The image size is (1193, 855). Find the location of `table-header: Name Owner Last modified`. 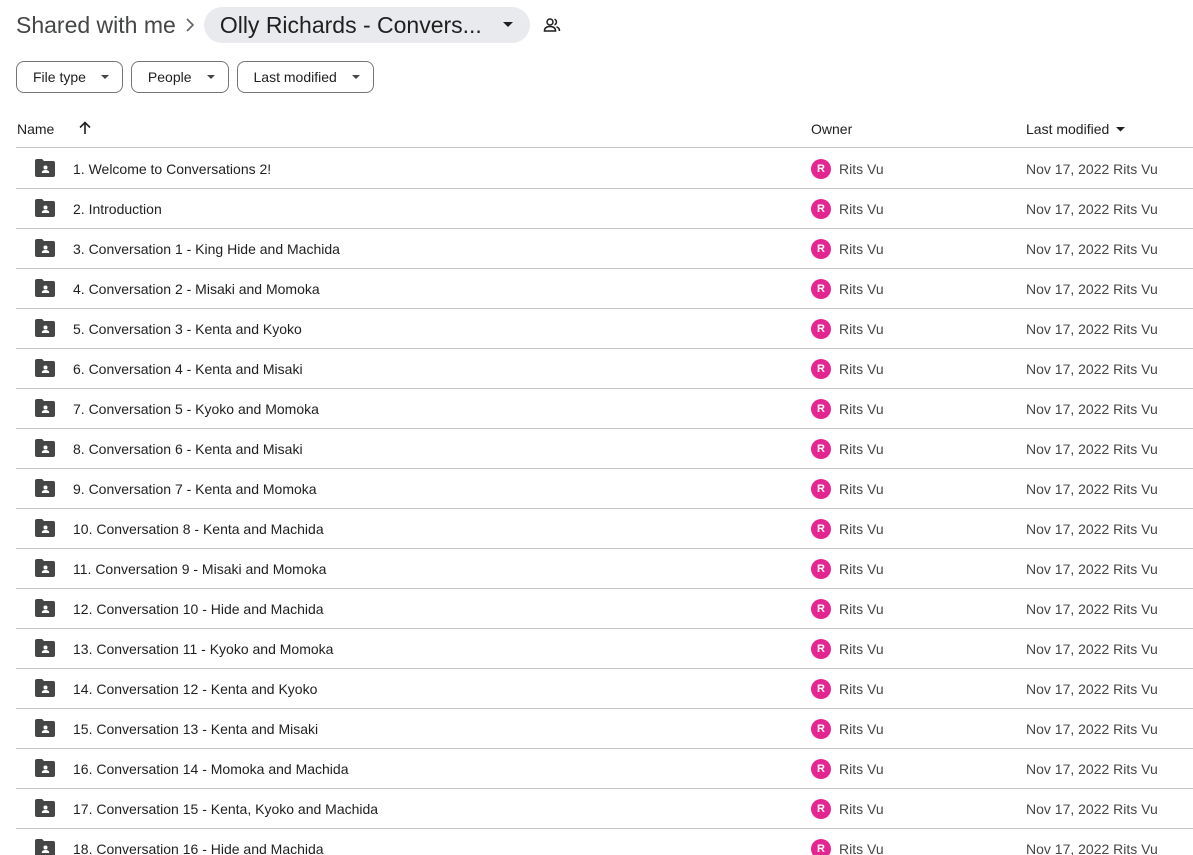

table-header: Name Owner Last modified is located at coordinates (604, 129).